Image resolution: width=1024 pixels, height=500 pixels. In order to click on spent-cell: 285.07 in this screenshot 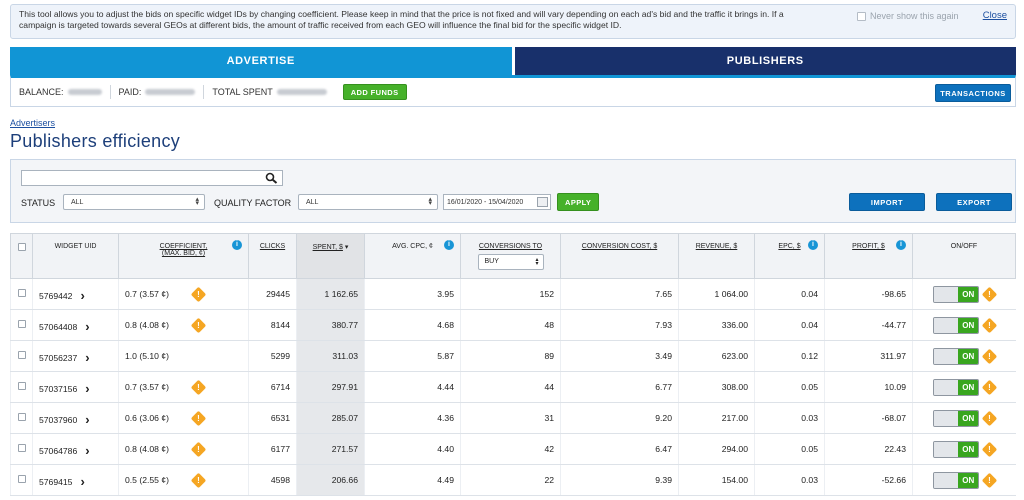, I will do `click(330, 418)`.